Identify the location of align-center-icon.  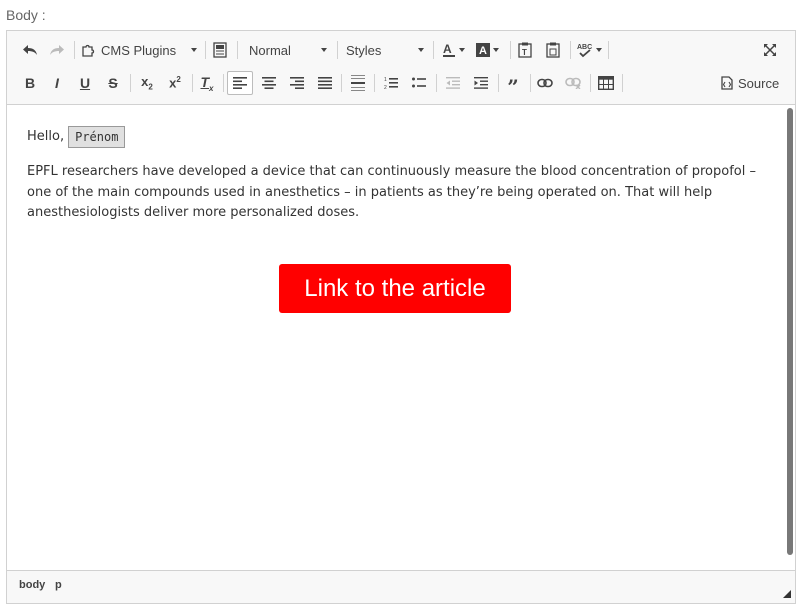
(269, 83).